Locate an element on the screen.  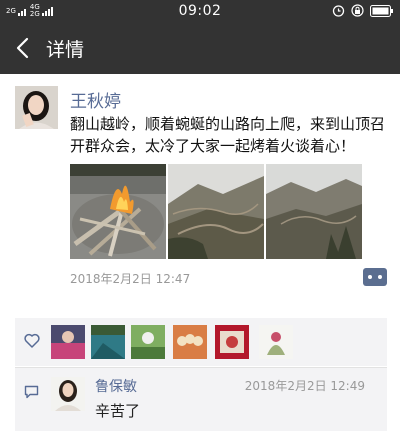
mountain-valley-photo is located at coordinates (314, 211).